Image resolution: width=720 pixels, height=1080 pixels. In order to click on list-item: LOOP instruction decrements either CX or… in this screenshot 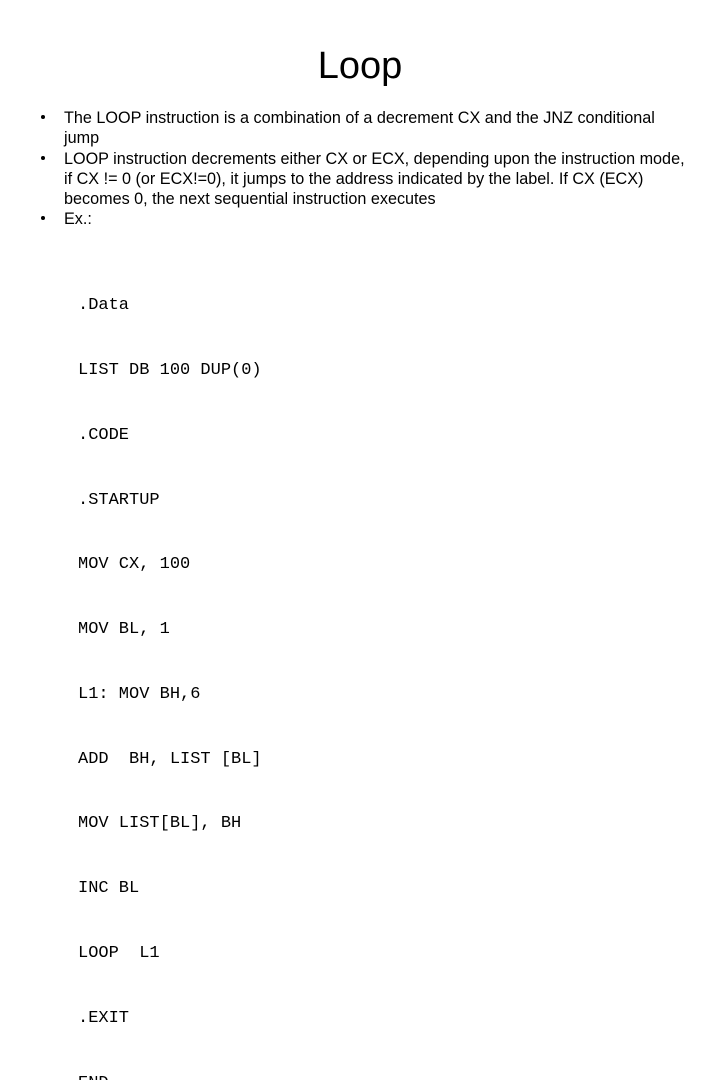, I will do `click(361, 179)`.